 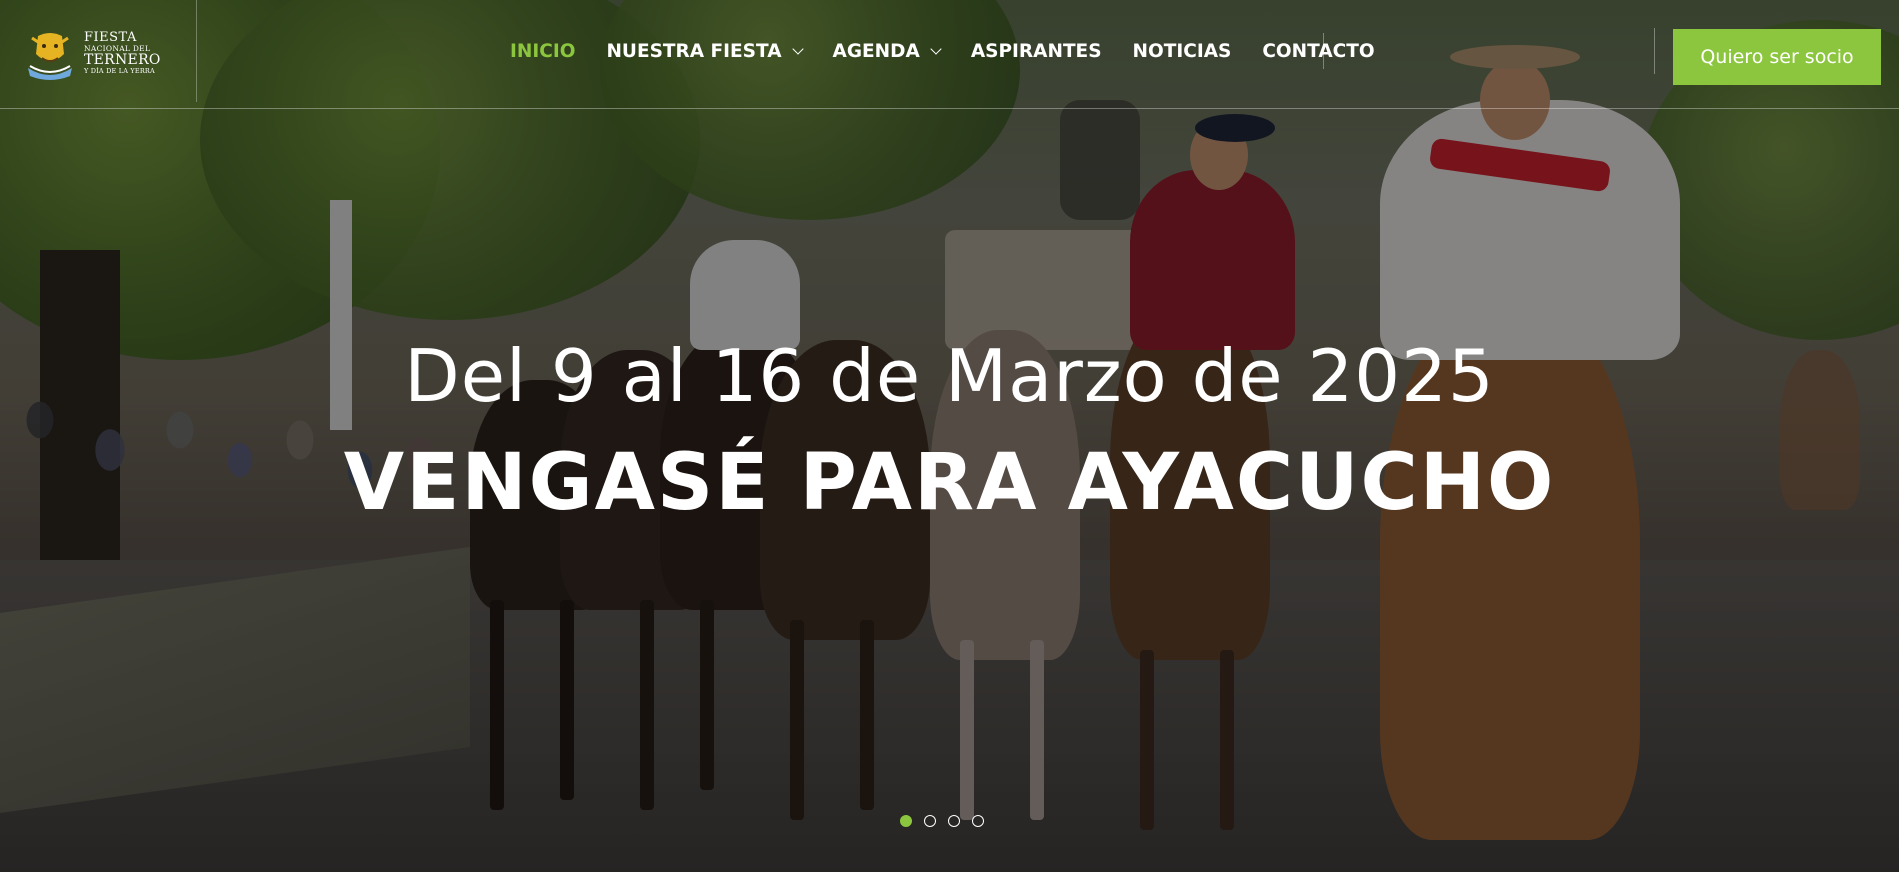 I want to click on header-divider, so click(x=196, y=51).